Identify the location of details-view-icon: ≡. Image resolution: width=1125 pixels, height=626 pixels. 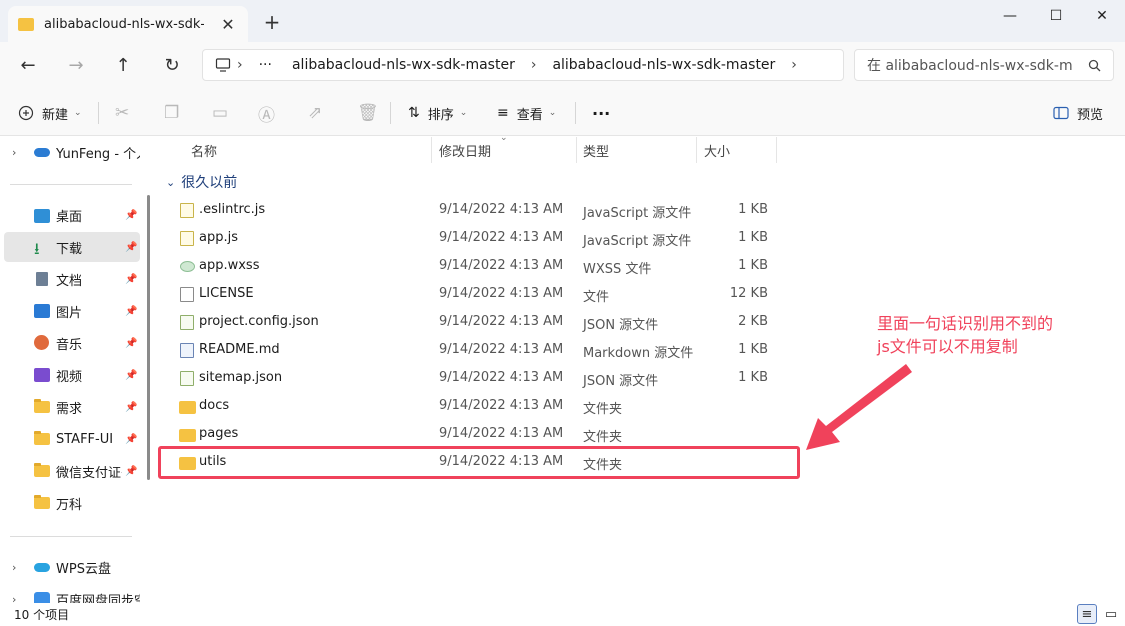
(1087, 614).